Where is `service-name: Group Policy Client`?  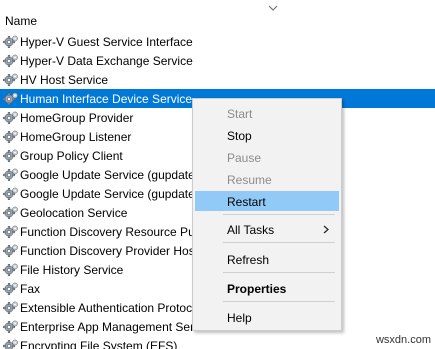 service-name: Group Policy Client is located at coordinates (71, 156).